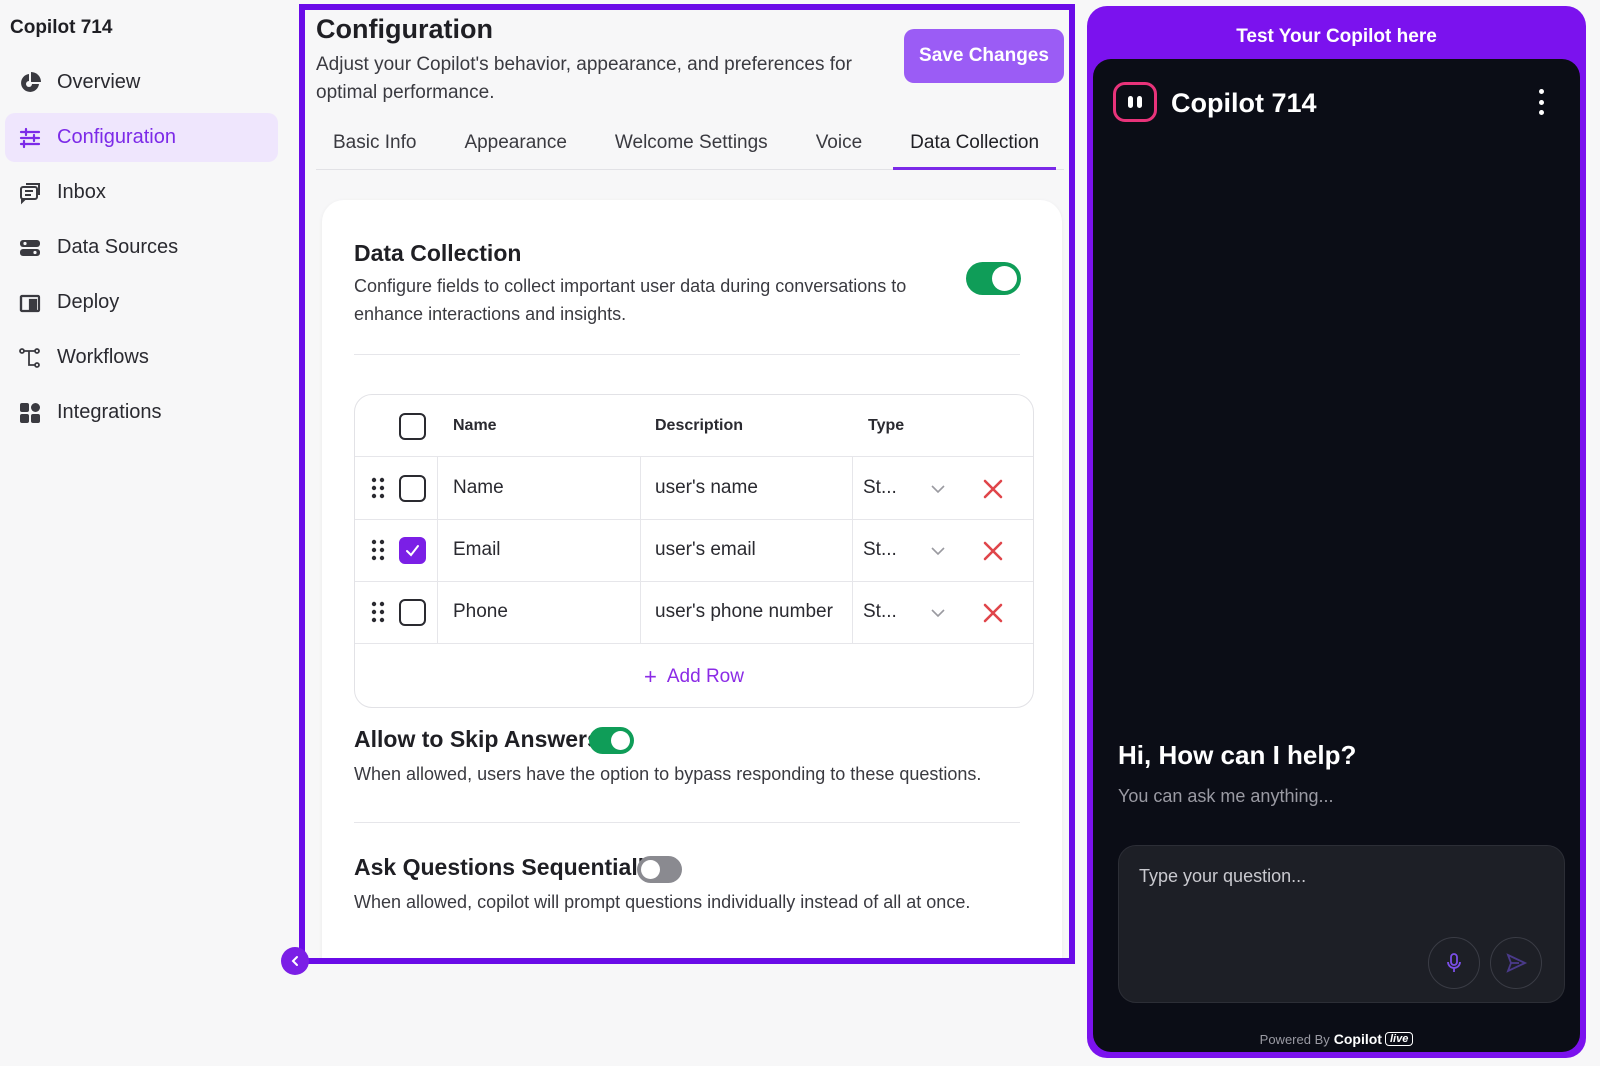 The width and height of the screenshot is (1600, 1066). Describe the element at coordinates (116, 137) in the screenshot. I see `sidebar-item-label: Configuration` at that location.